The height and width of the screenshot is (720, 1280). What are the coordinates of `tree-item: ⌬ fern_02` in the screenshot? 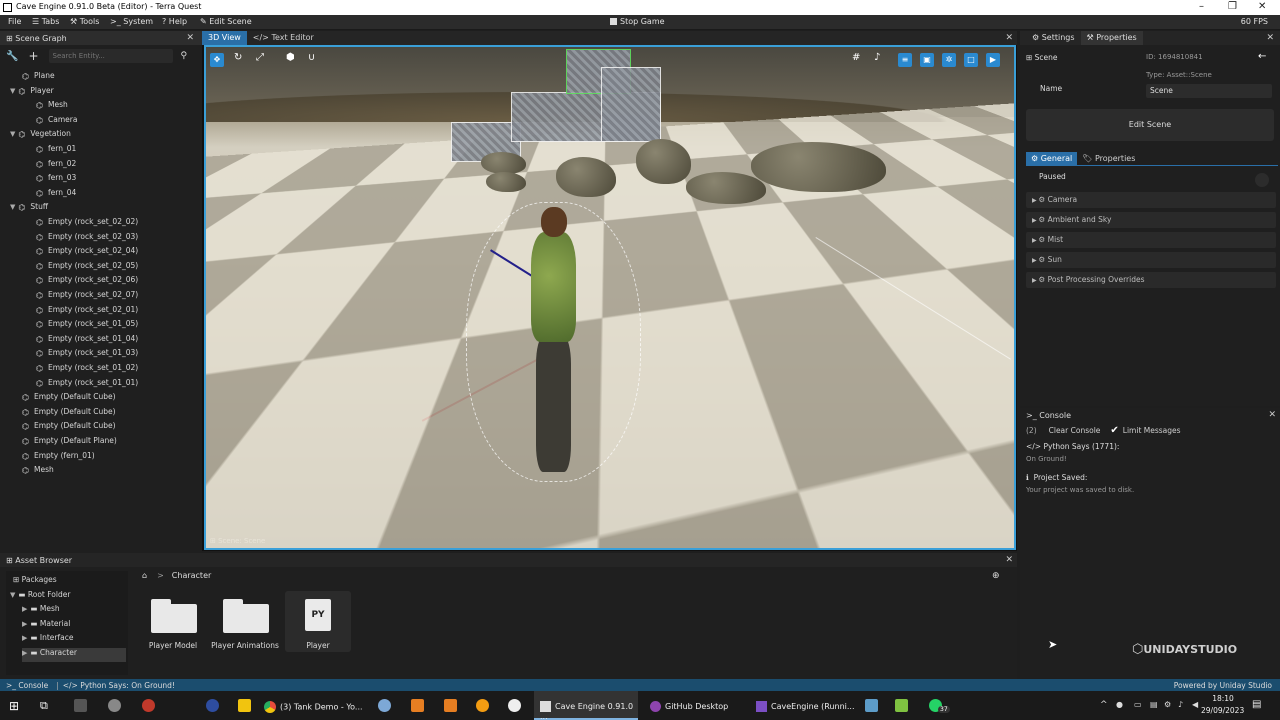 It's located at (56, 166).